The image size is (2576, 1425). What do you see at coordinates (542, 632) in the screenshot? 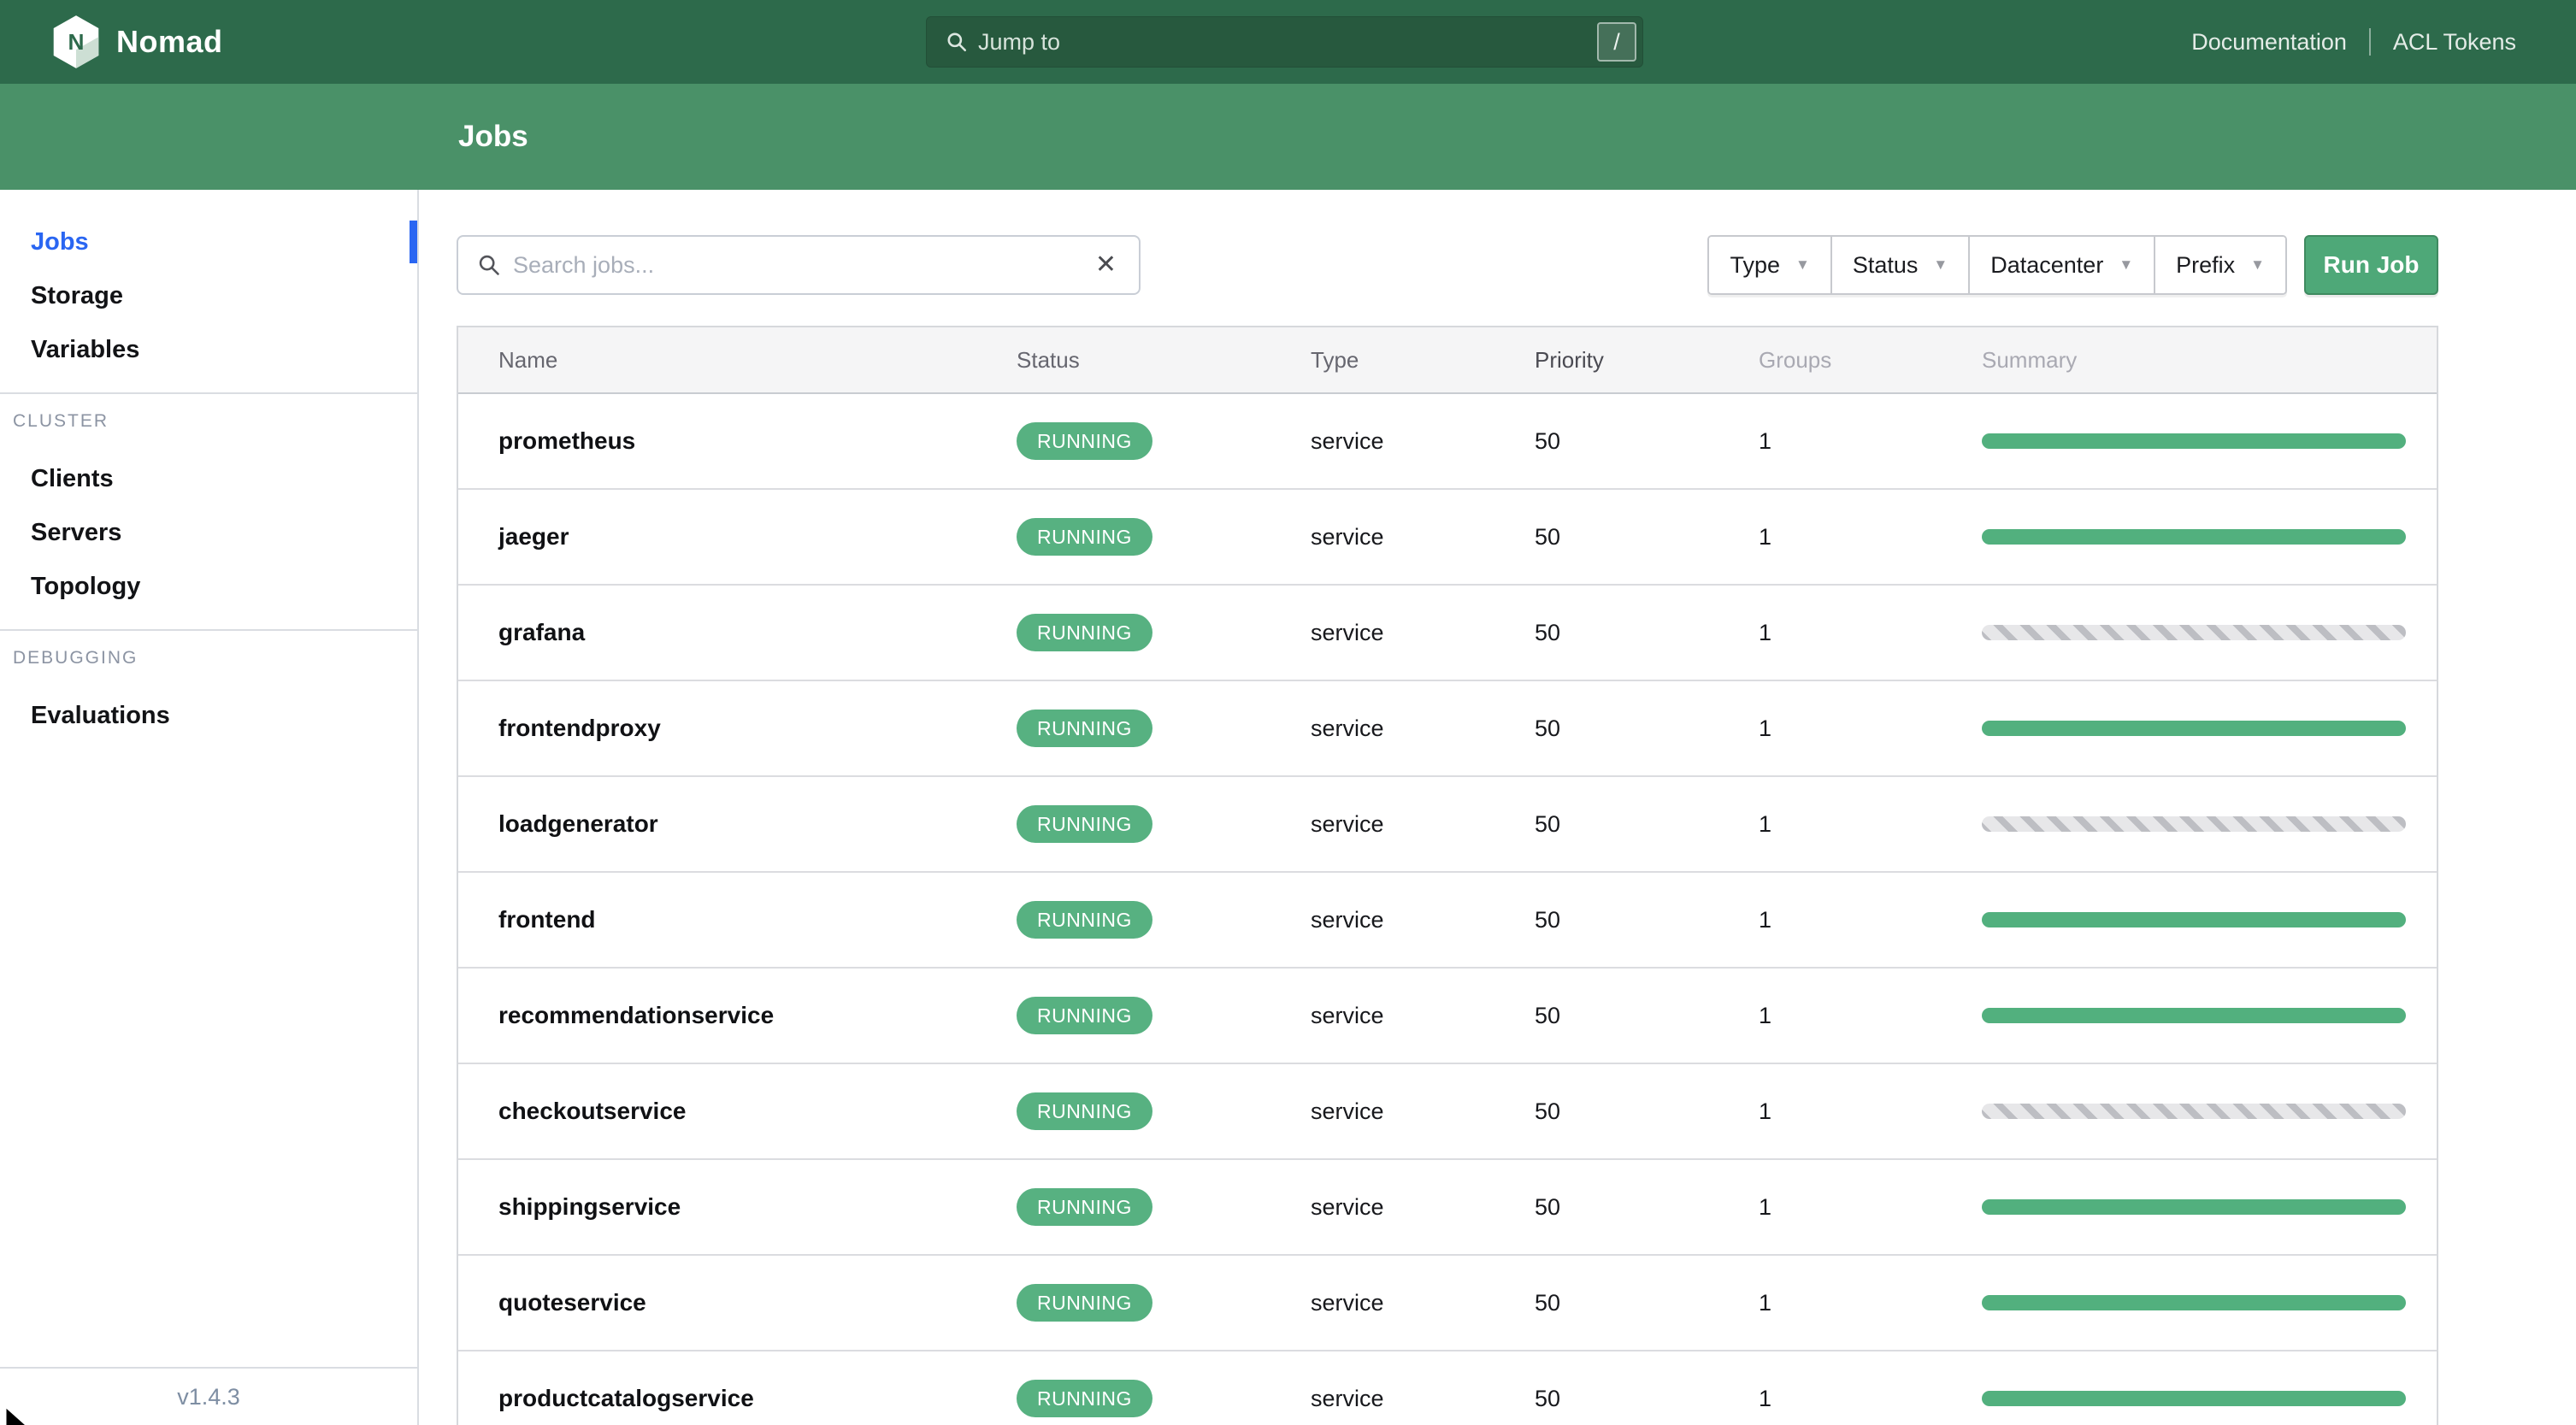
I see `job-name: grafana` at bounding box center [542, 632].